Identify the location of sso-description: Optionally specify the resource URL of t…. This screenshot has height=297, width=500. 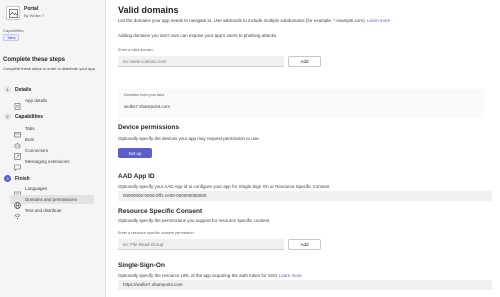
(198, 275).